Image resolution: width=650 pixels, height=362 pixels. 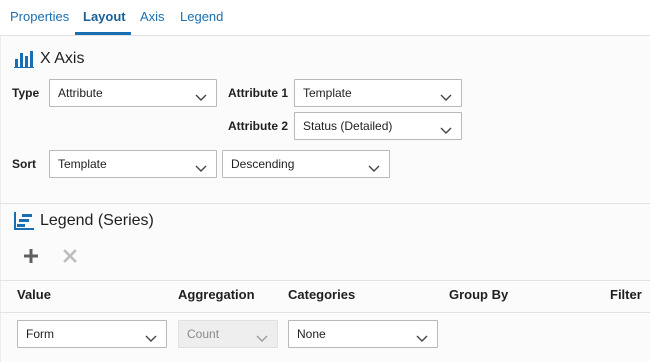 I want to click on x-axis-section-title: X Axis, so click(x=49, y=59).